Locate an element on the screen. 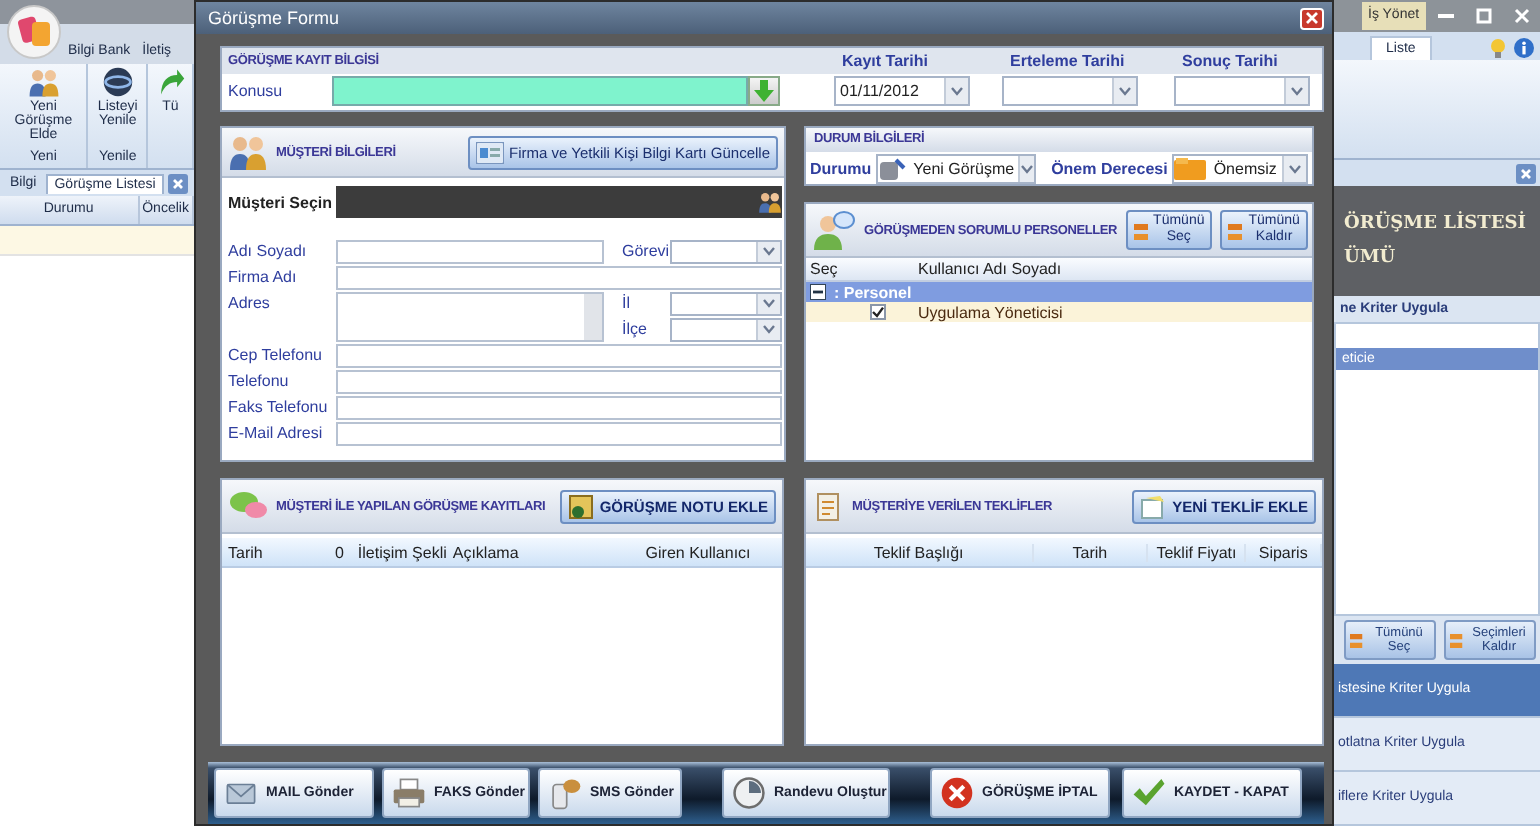 This screenshot has height=826, width=1540. column-header: Siparis is located at coordinates (1284, 552).